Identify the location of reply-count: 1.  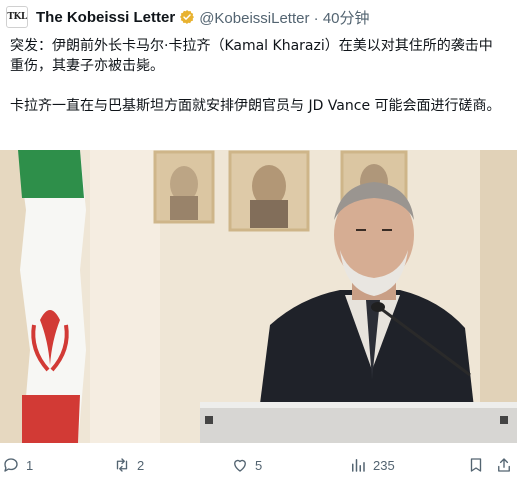
(30, 465).